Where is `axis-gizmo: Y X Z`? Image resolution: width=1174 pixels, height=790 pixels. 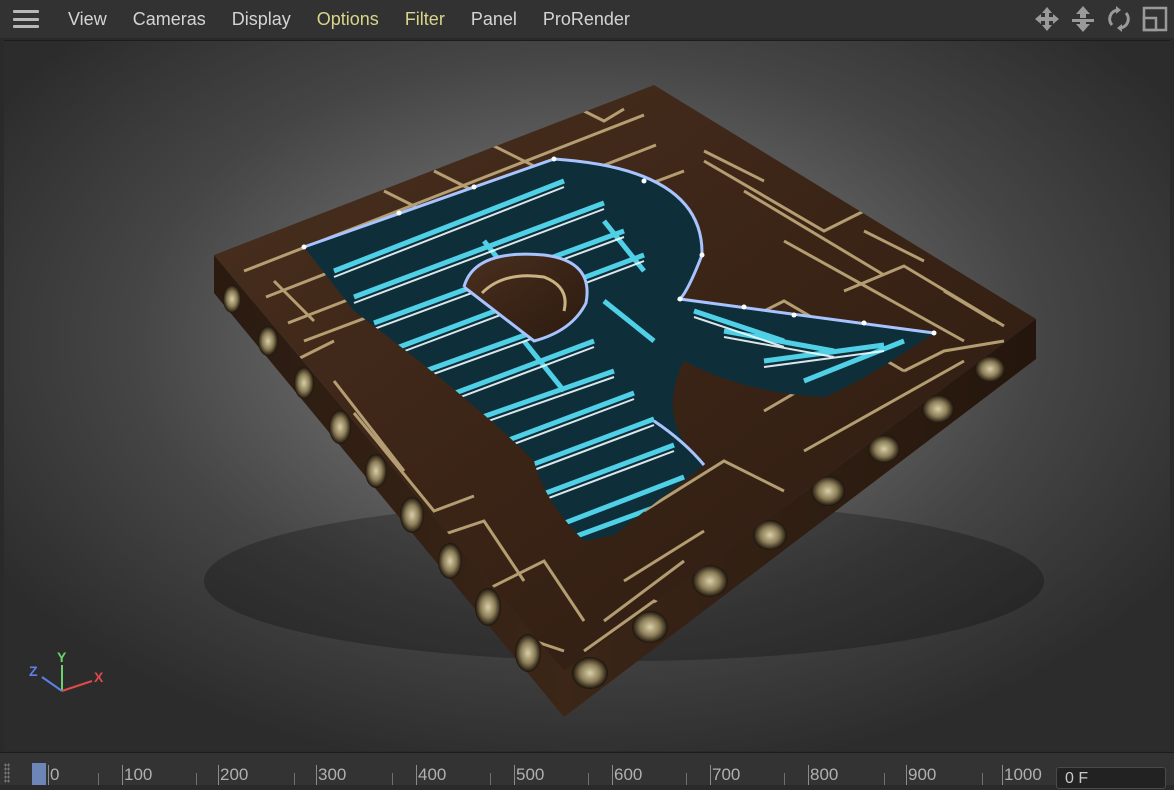 axis-gizmo: Y X Z is located at coordinates (67, 677).